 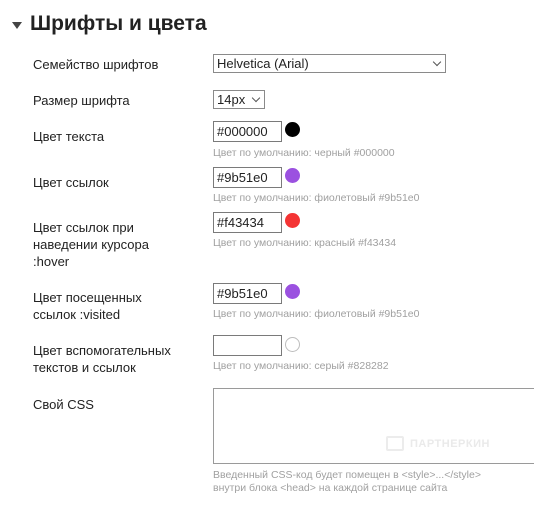 What do you see at coordinates (247, 222) in the screenshot?
I see `hover-color-input: #f43434` at bounding box center [247, 222].